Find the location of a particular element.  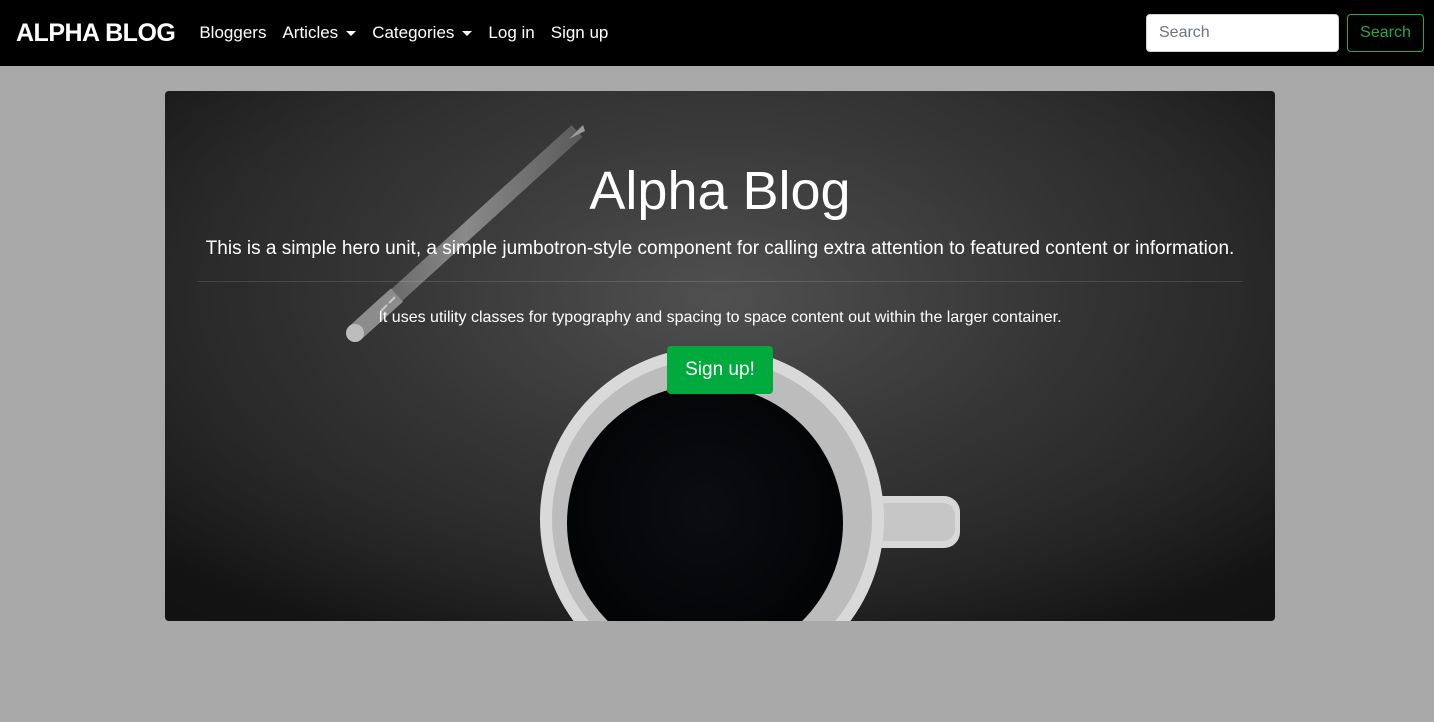

search-form: Search is located at coordinates (1285, 33).